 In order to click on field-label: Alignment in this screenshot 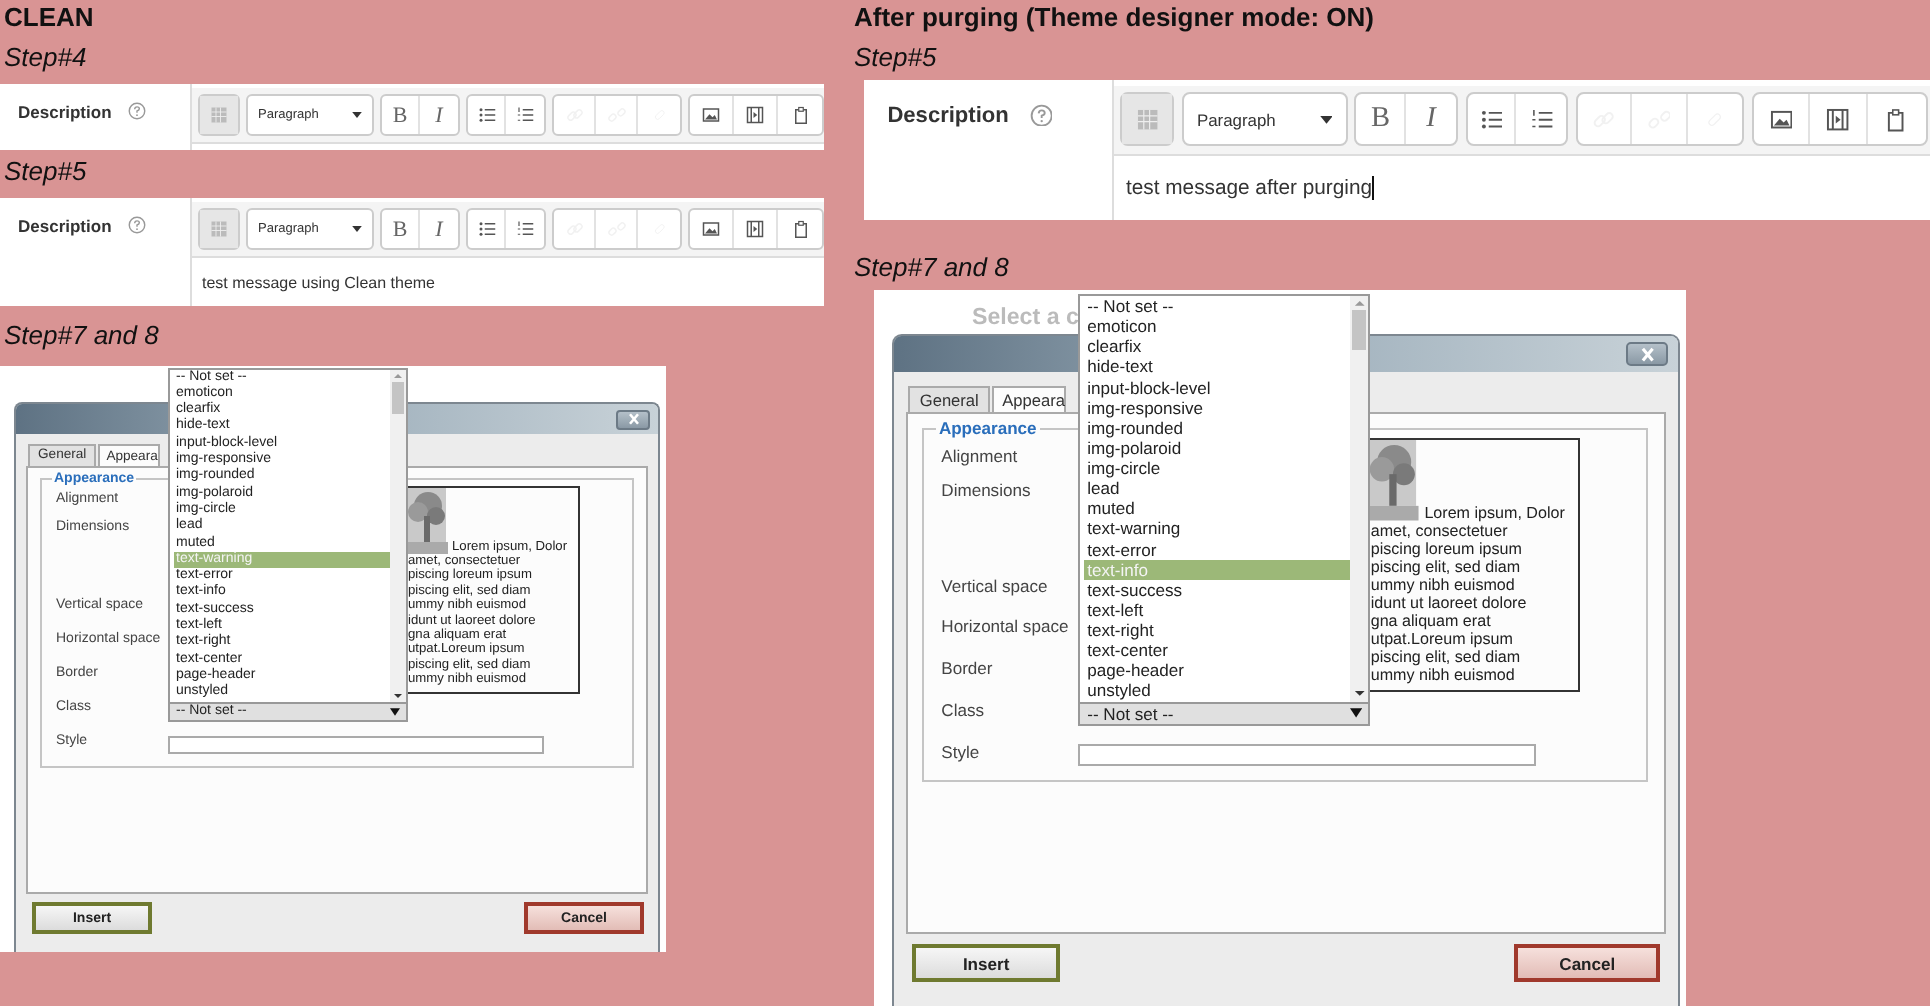, I will do `click(980, 455)`.